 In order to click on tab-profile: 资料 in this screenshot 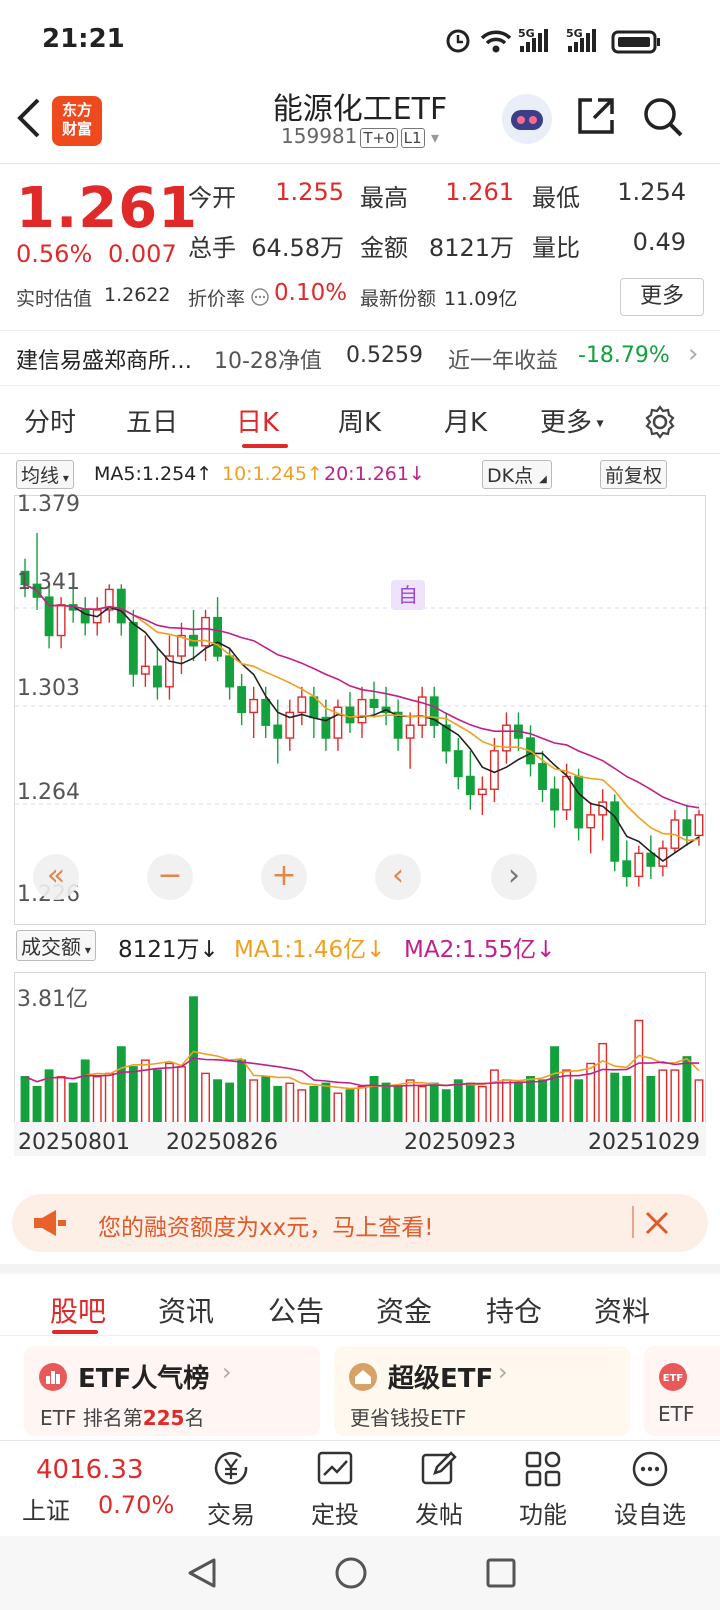, I will do `click(622, 1310)`.